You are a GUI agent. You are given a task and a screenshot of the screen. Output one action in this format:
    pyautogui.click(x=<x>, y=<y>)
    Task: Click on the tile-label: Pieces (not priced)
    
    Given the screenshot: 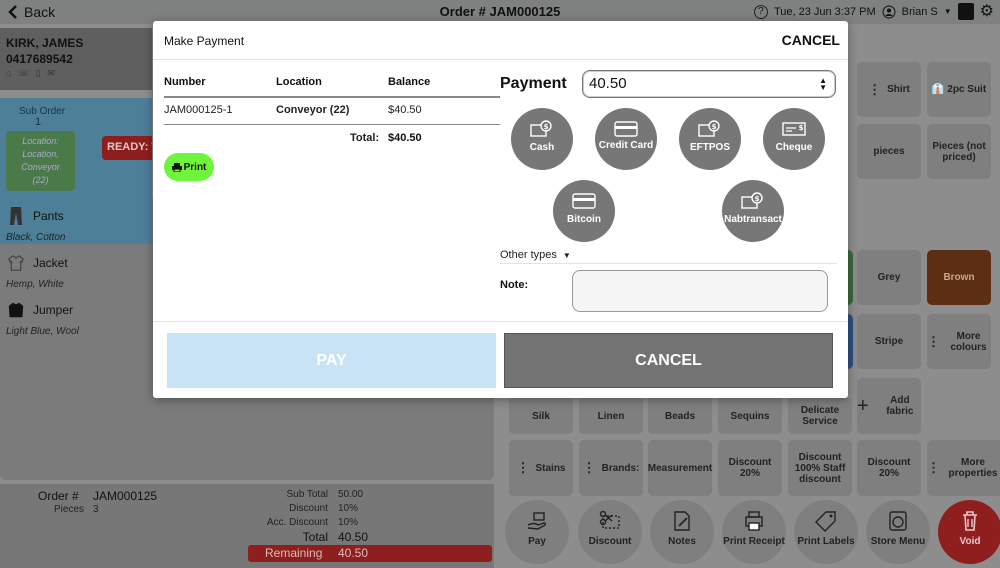 What is the action you would take?
    pyautogui.click(x=959, y=151)
    